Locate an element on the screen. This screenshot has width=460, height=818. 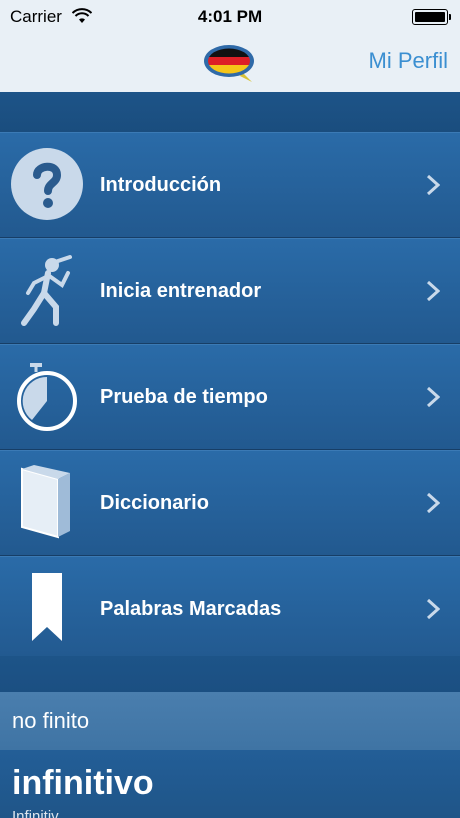
menu-item-start-trainer: Inicia entrenador is located at coordinates (230, 291).